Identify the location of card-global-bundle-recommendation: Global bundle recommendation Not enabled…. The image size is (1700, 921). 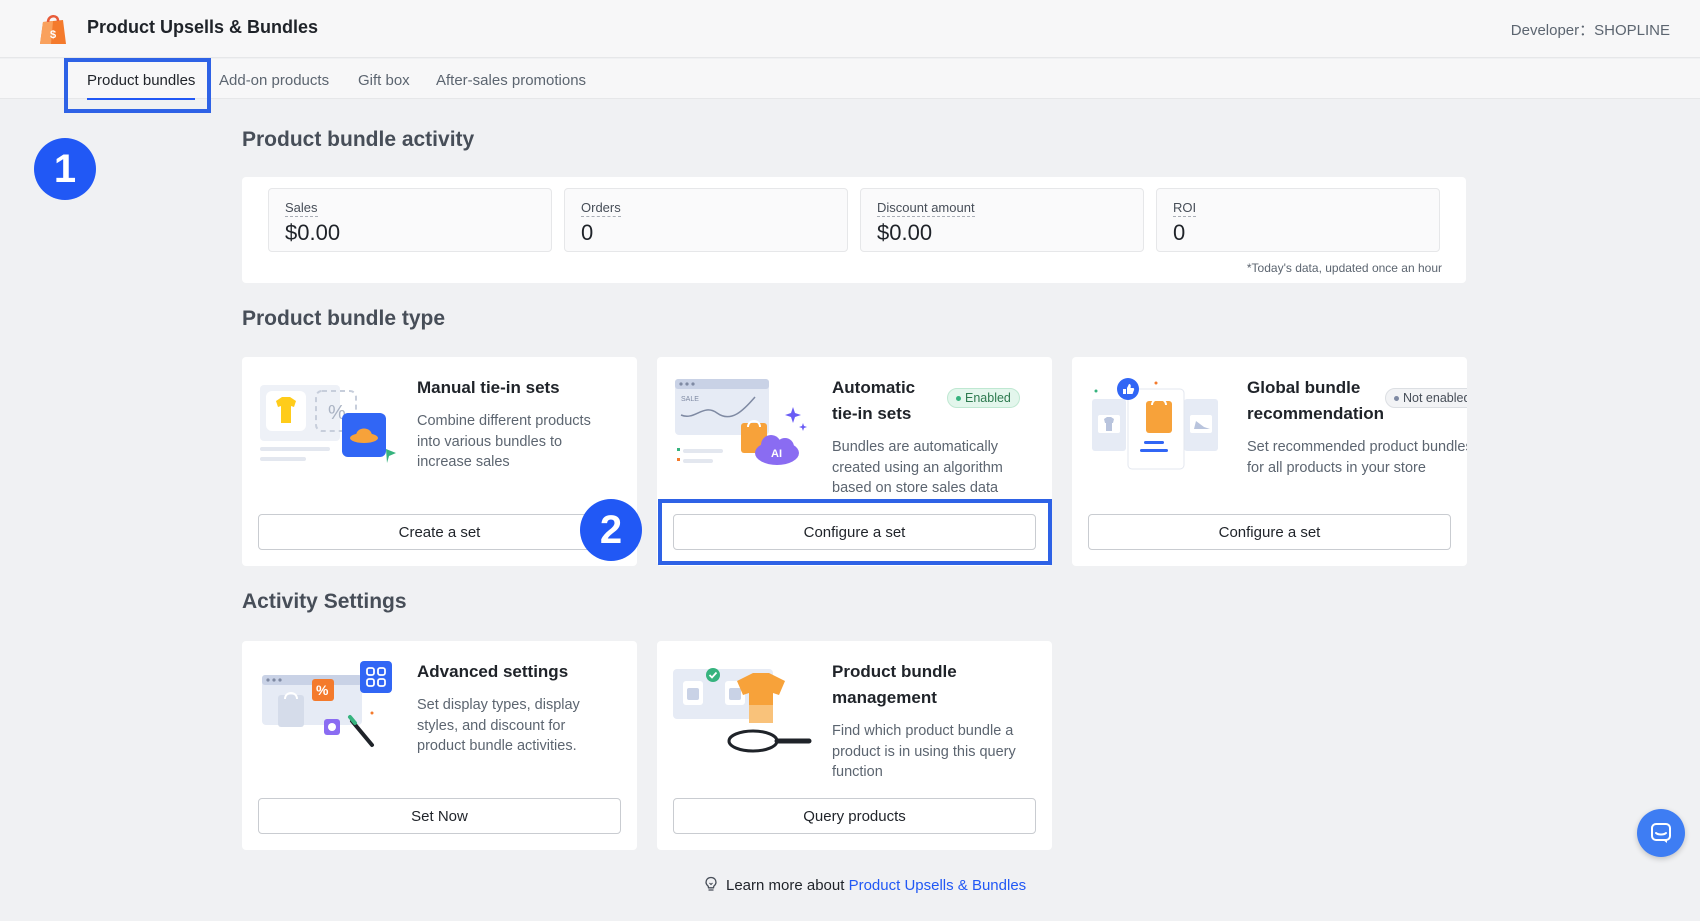
(1269, 461).